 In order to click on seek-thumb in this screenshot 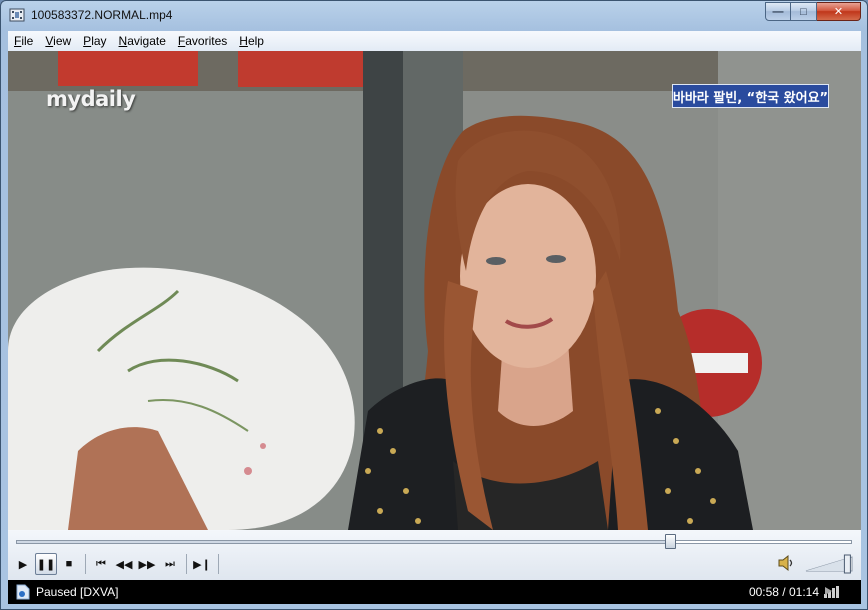, I will do `click(670, 541)`.